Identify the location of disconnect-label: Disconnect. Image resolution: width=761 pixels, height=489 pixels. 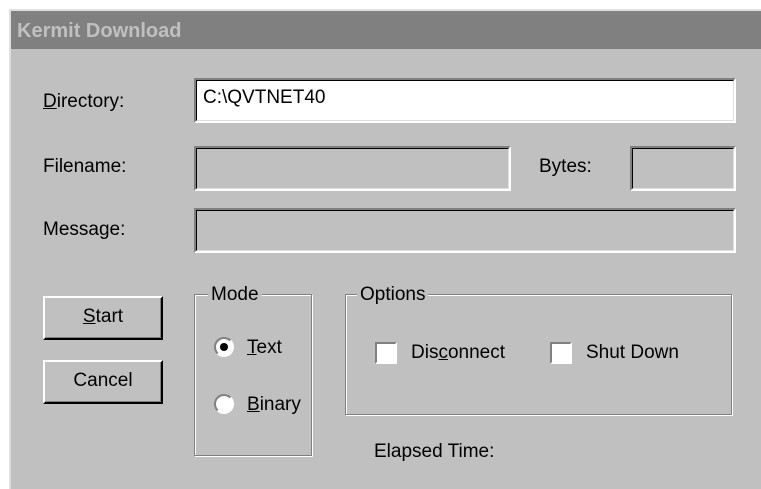
(458, 353).